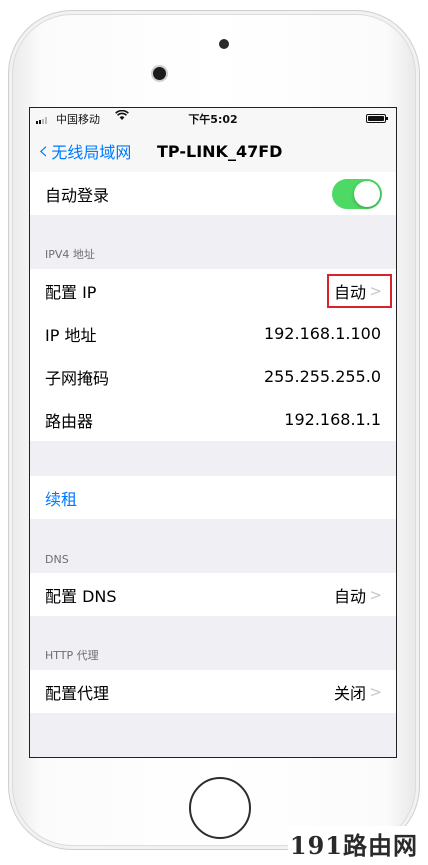 This screenshot has width=428, height=865. I want to click on dns-section-header: DNS, so click(213, 546).